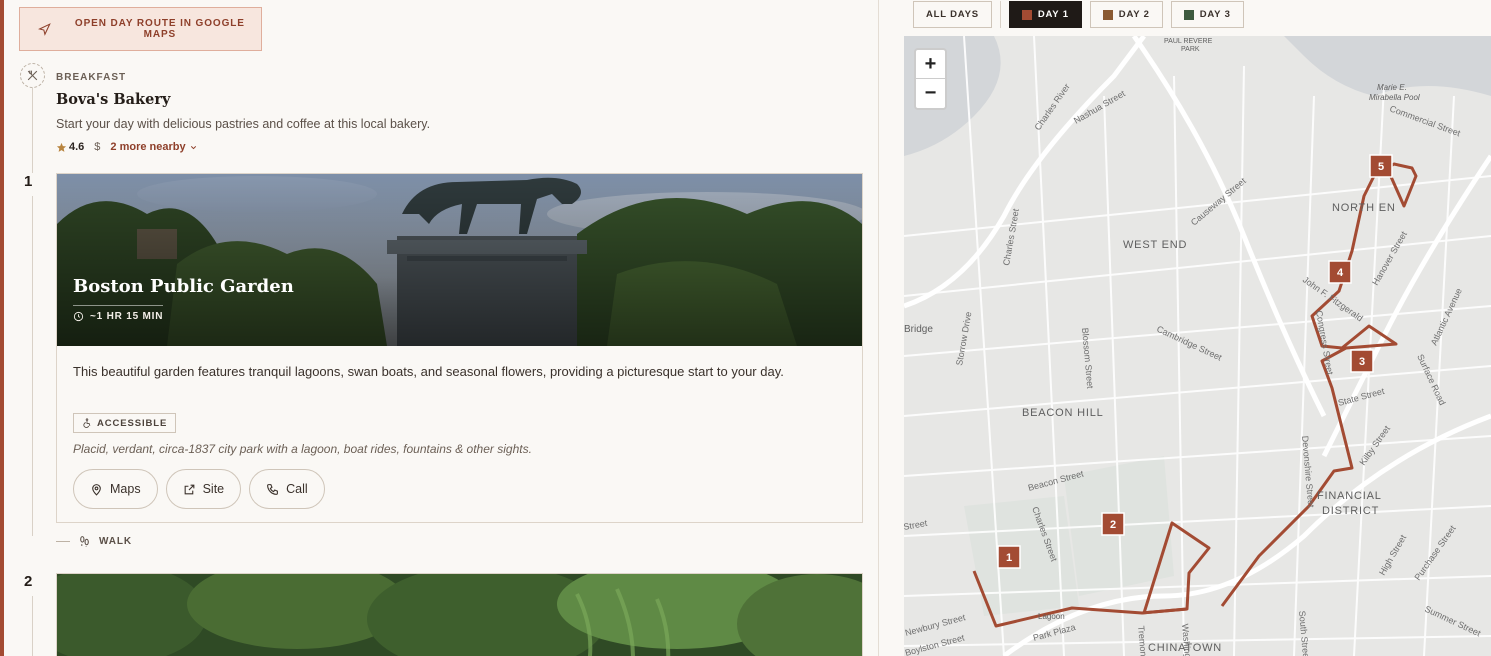 The height and width of the screenshot is (656, 1491). What do you see at coordinates (1134, 14) in the screenshot?
I see `day-2-label: DAY 2` at bounding box center [1134, 14].